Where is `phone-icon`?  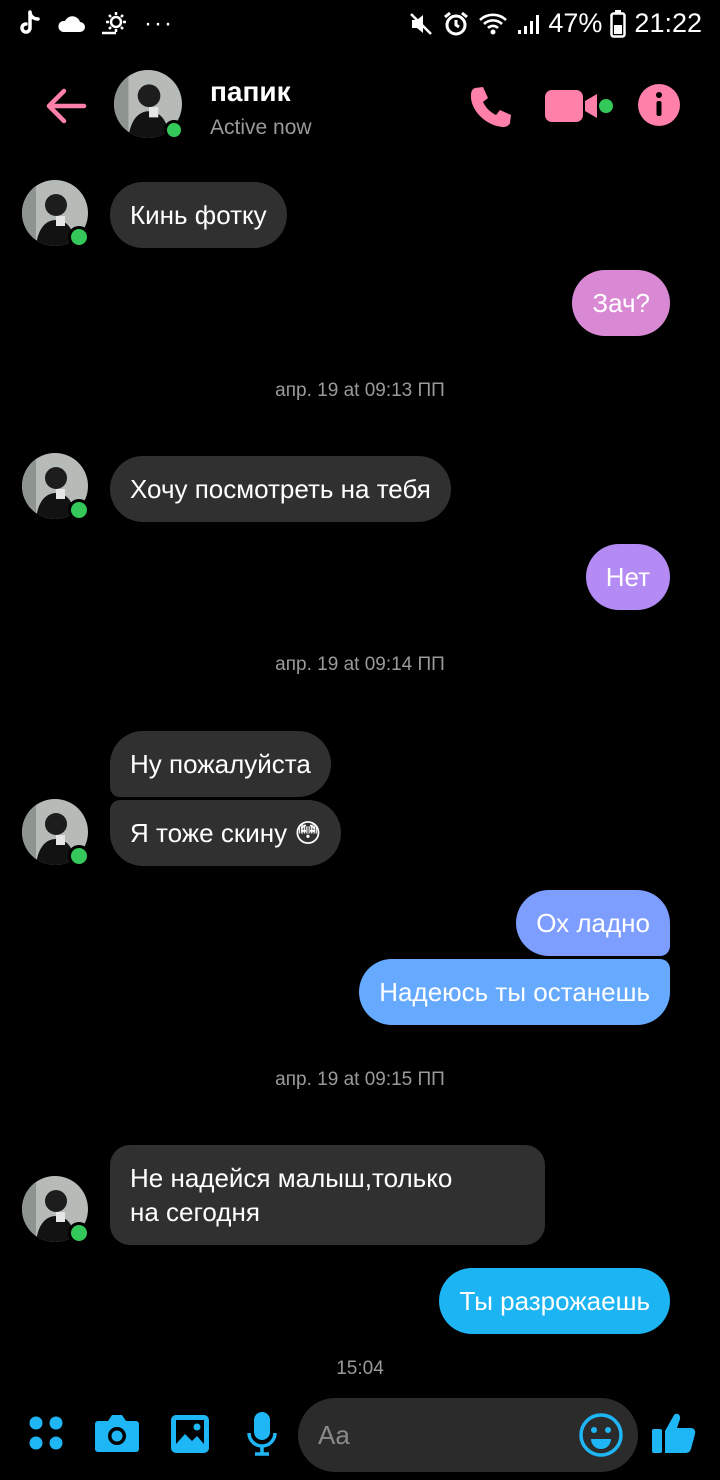 phone-icon is located at coordinates (489, 107).